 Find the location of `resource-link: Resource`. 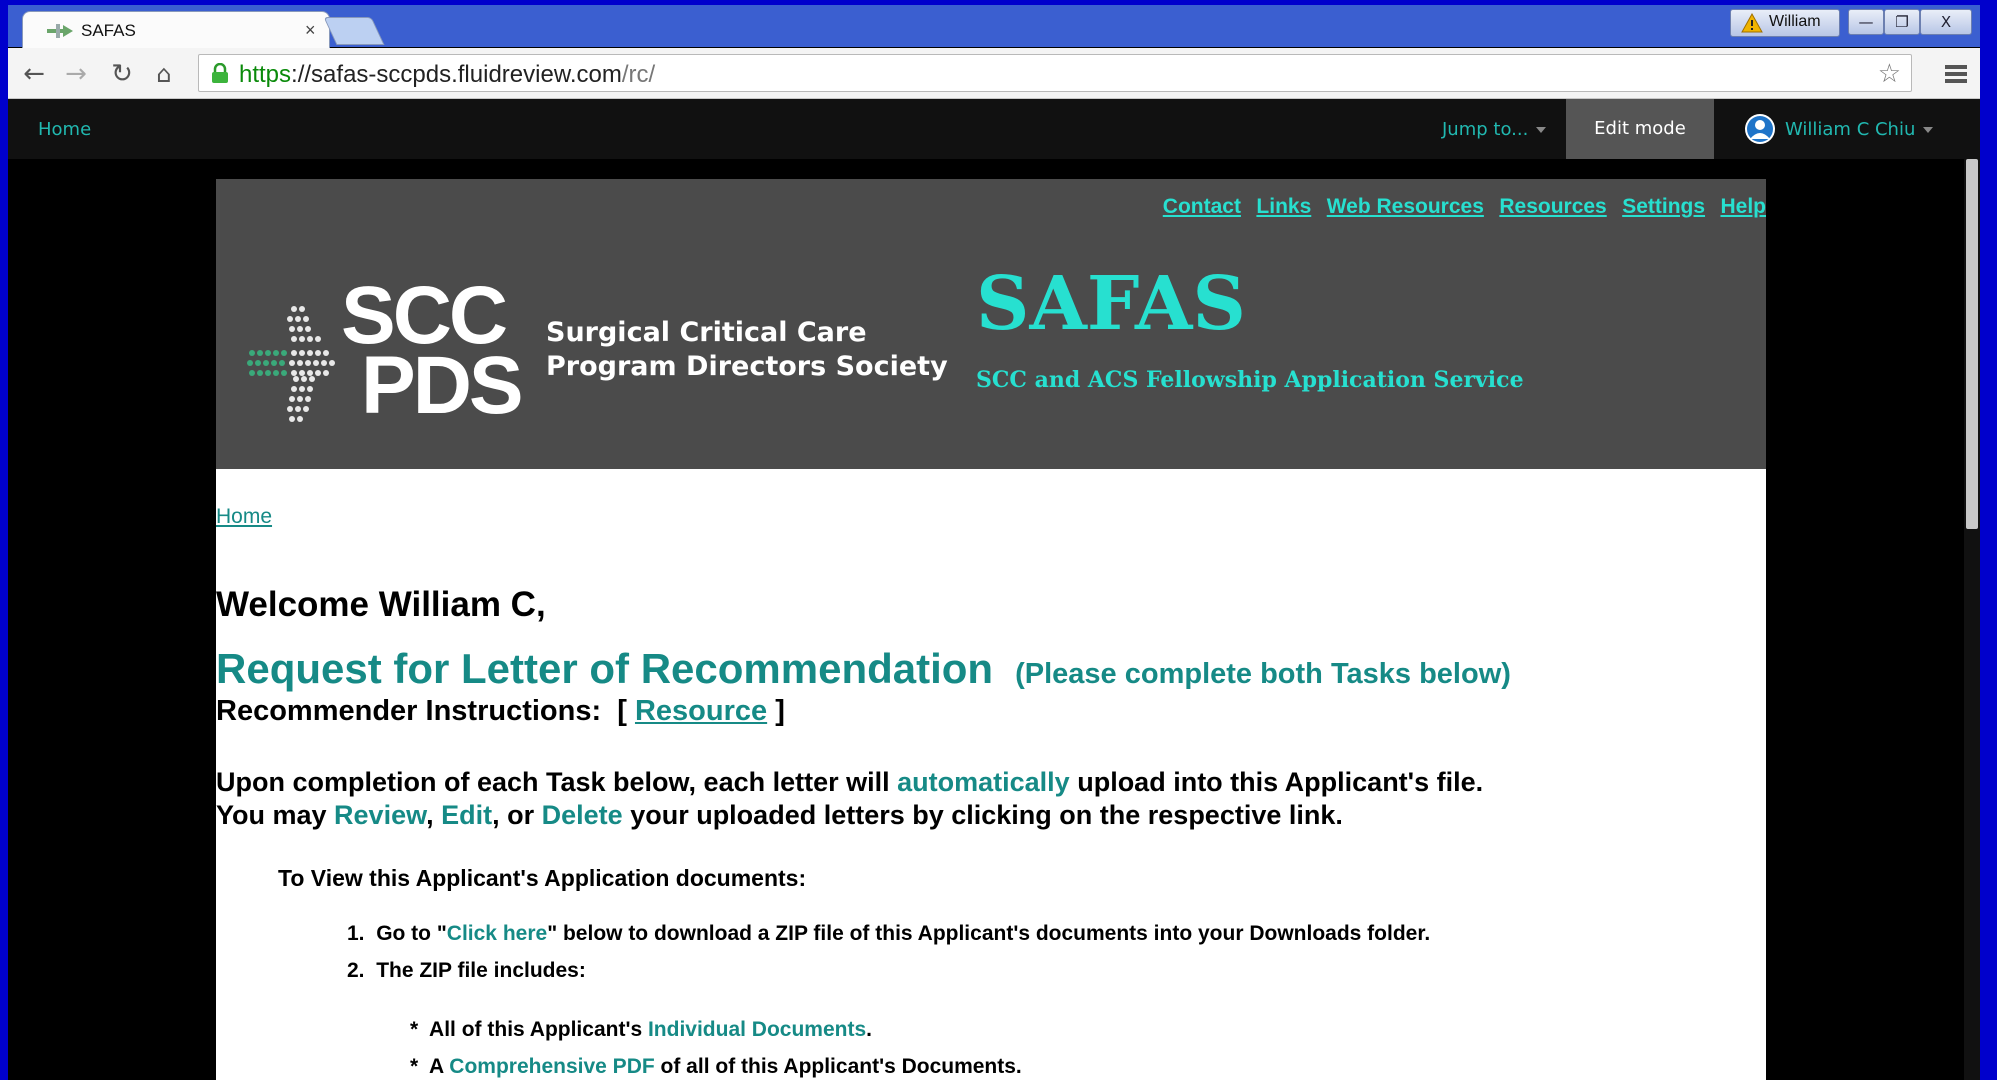

resource-link: Resource is located at coordinates (701, 711).